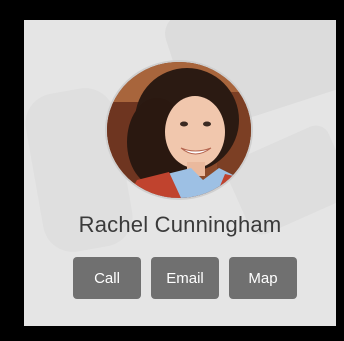 The width and height of the screenshot is (344, 341). Describe the element at coordinates (185, 278) in the screenshot. I see `email-button: Email` at that location.